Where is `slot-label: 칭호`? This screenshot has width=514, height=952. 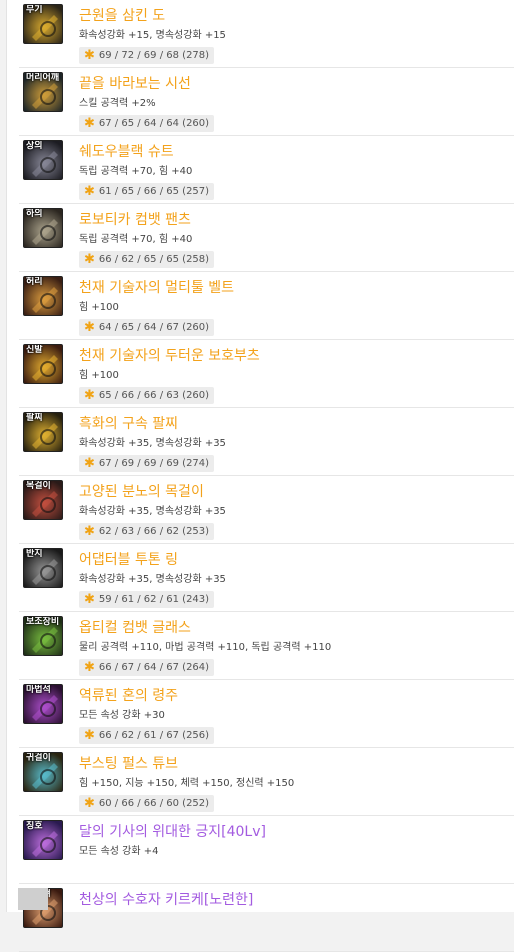
slot-label: 칭호 is located at coordinates (34, 826).